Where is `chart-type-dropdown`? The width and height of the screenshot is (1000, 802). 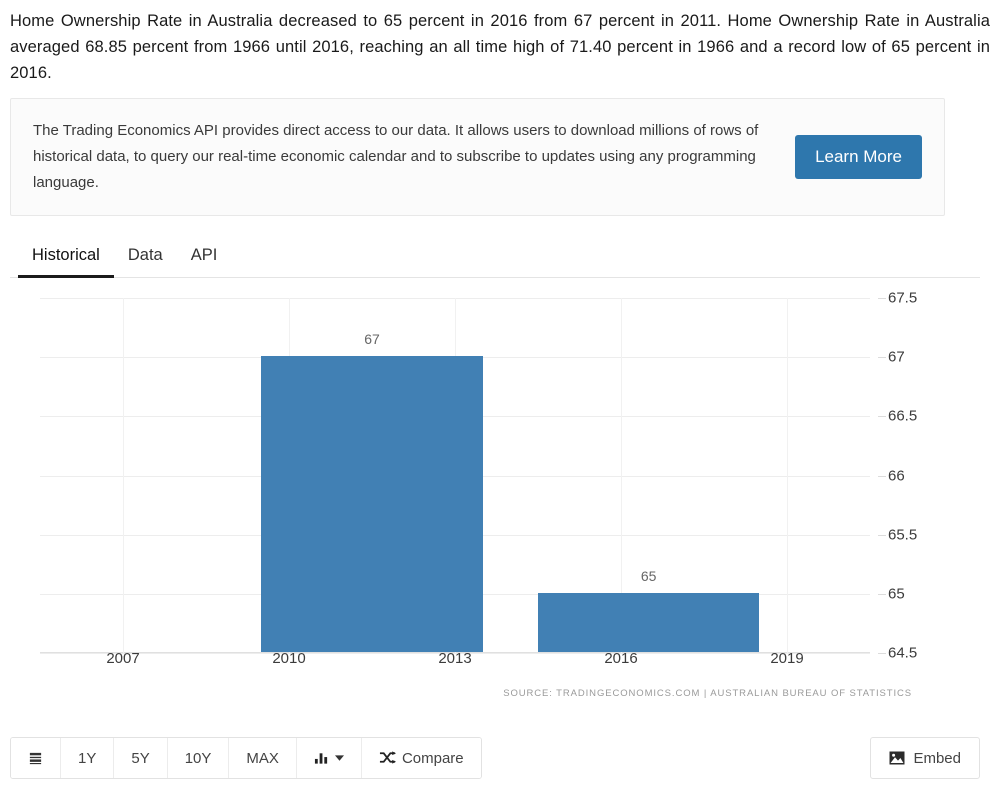
chart-type-dropdown is located at coordinates (329, 758).